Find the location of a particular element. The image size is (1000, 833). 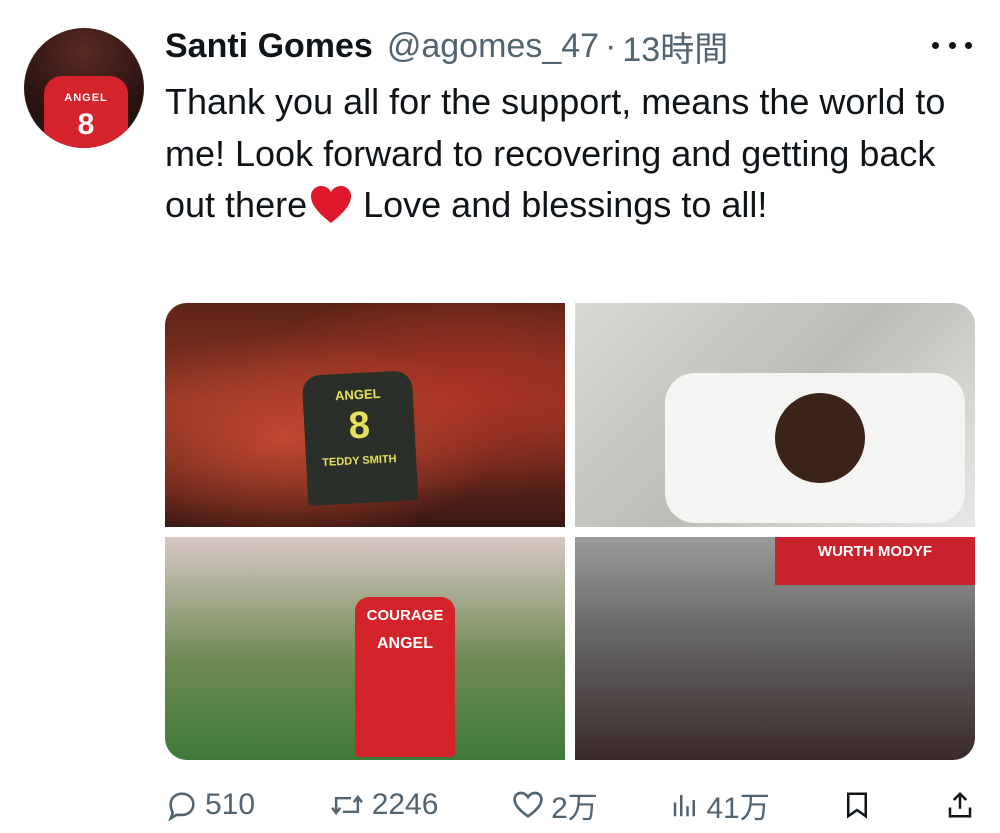

media-photo-hospital is located at coordinates (775, 415).